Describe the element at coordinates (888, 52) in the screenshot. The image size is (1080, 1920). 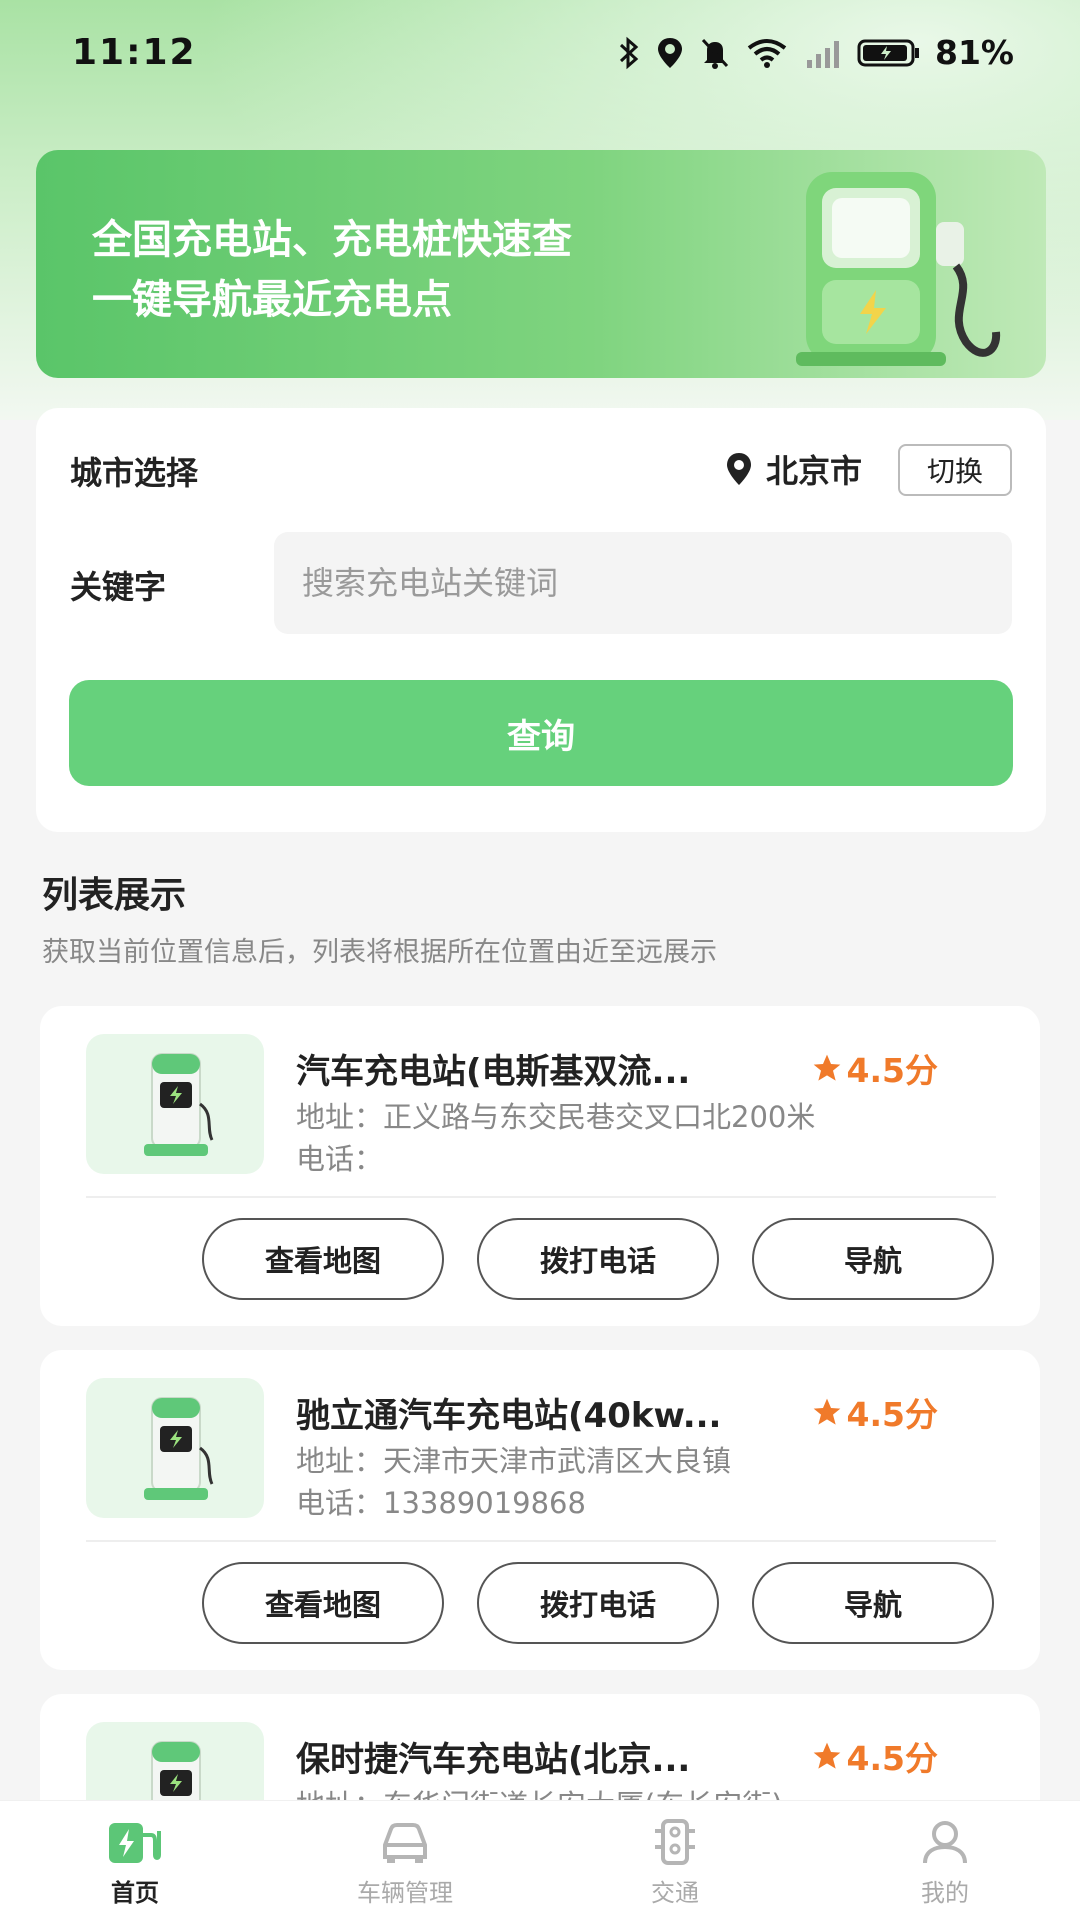
I see `battery-icon` at that location.